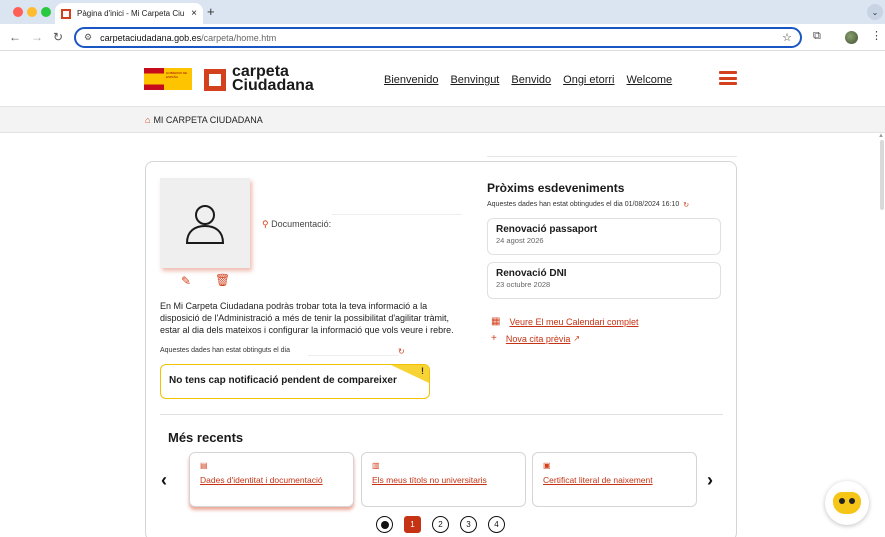  Describe the element at coordinates (206, 437) in the screenshot. I see `recent-title: Més recents` at that location.